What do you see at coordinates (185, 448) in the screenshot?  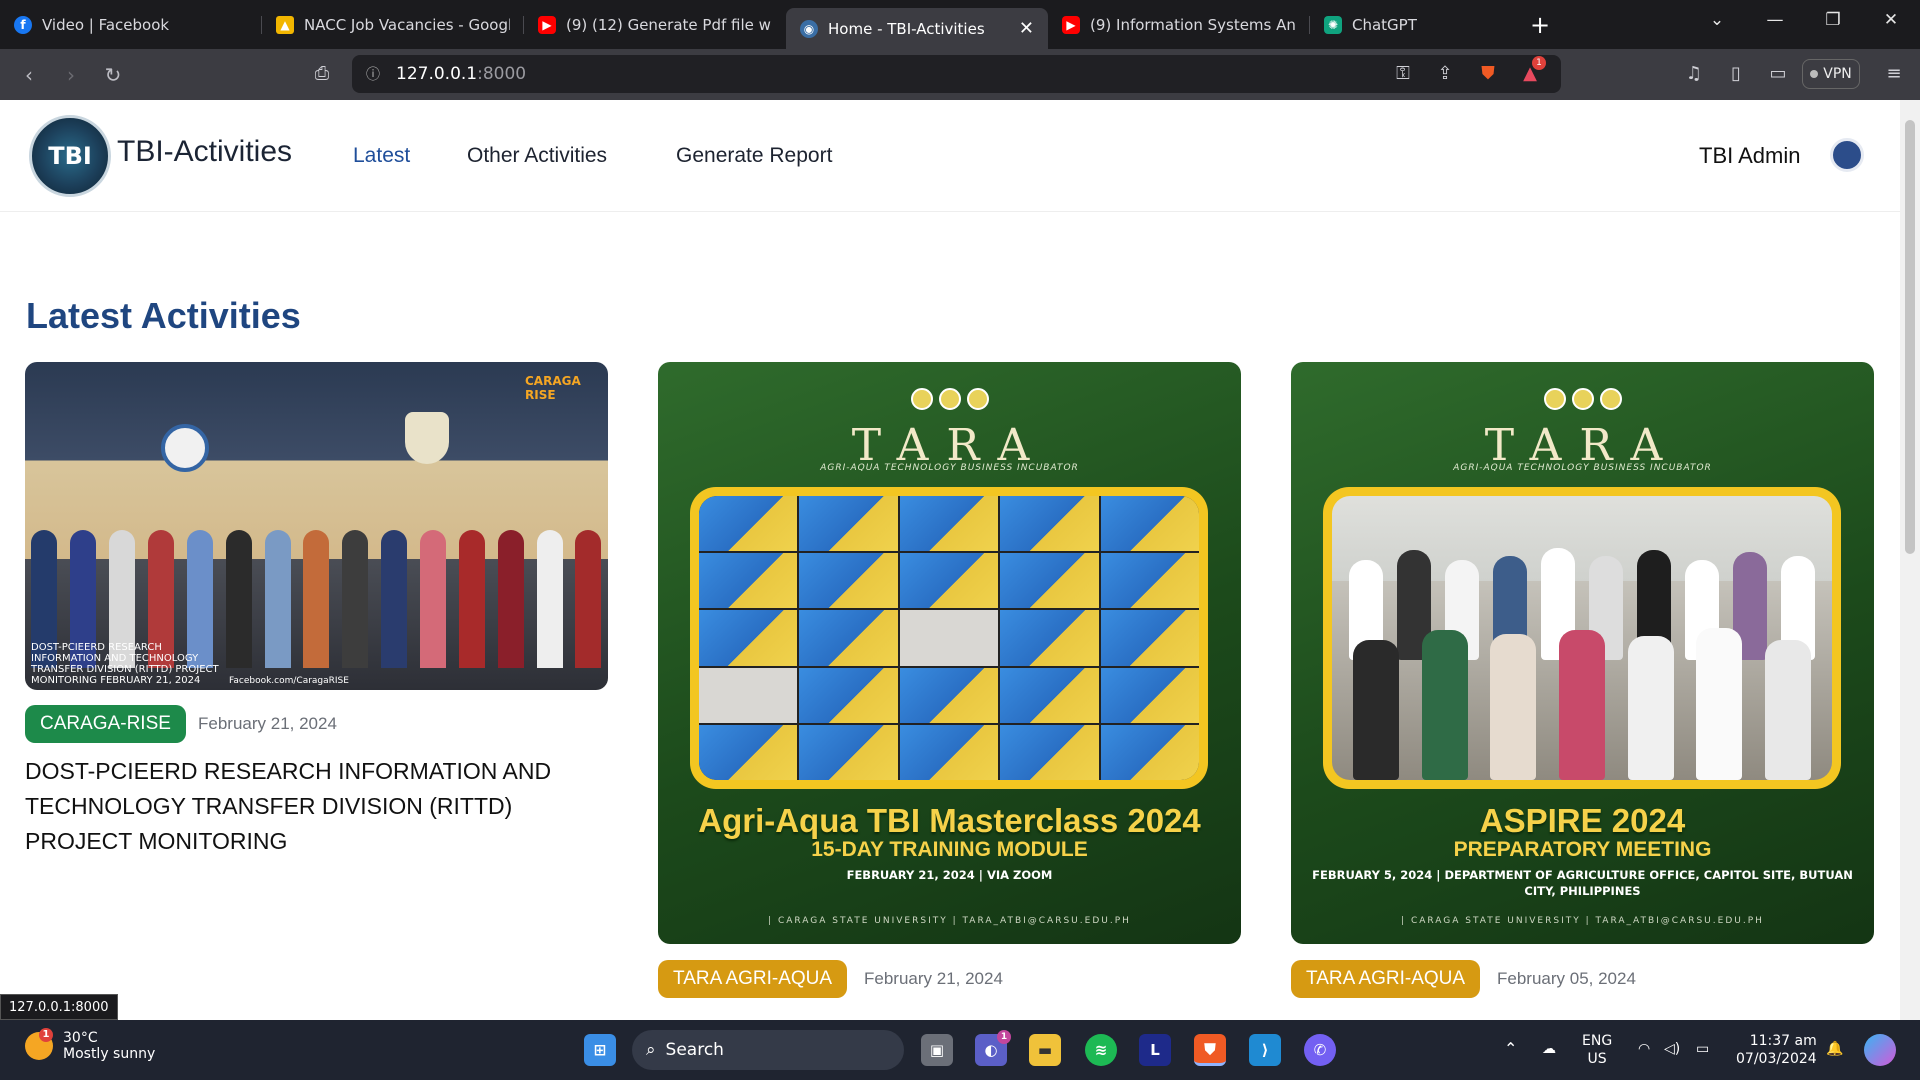 I see `dost-seal-icon` at bounding box center [185, 448].